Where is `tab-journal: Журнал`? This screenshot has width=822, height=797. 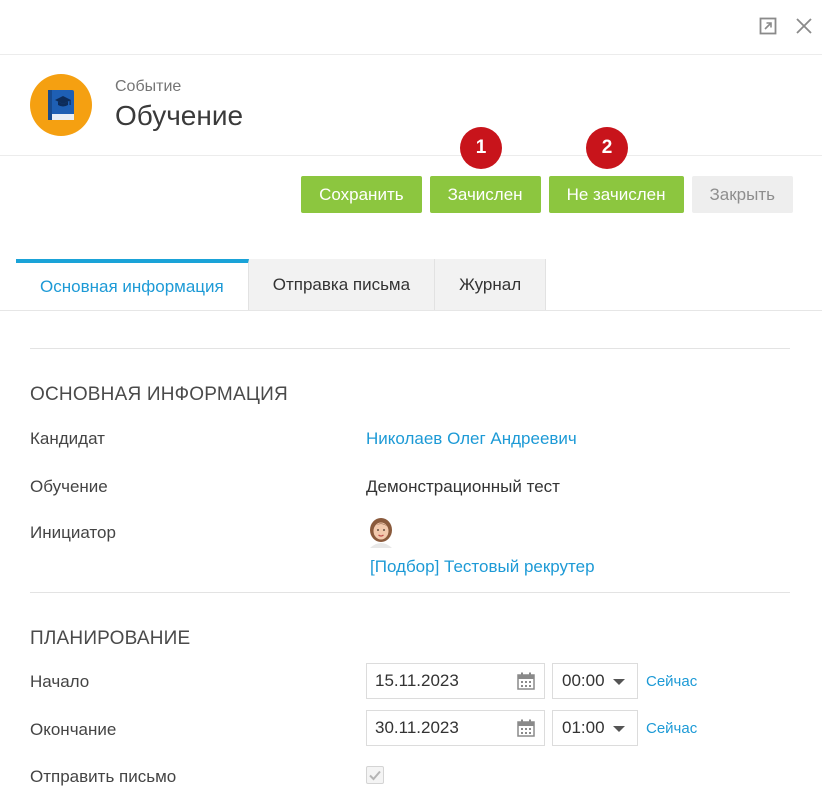
tab-journal: Журнал is located at coordinates (491, 285).